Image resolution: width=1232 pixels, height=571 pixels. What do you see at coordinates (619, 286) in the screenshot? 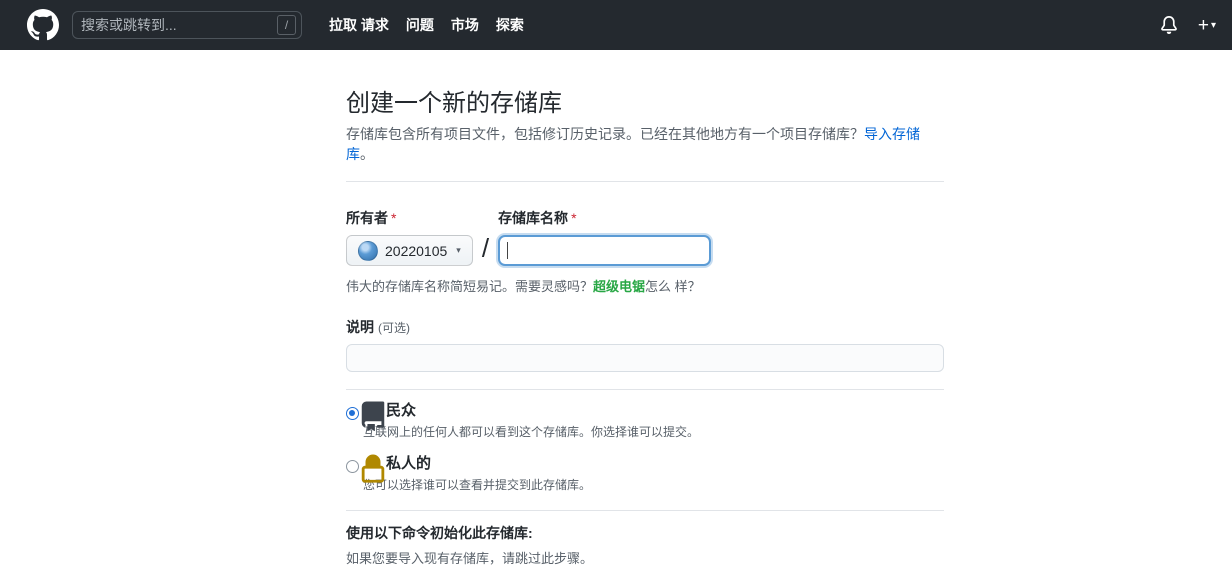
I see `suggested-name-link: 超级电锯` at bounding box center [619, 286].